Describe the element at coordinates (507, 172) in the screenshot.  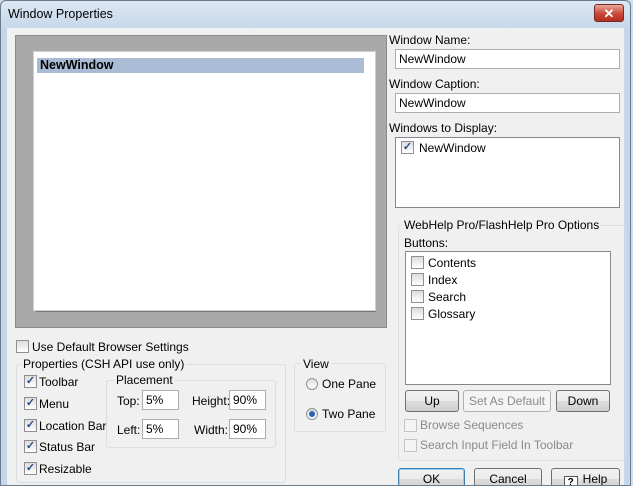
I see `windows-to-display-list: ✓ NewWindow` at that location.